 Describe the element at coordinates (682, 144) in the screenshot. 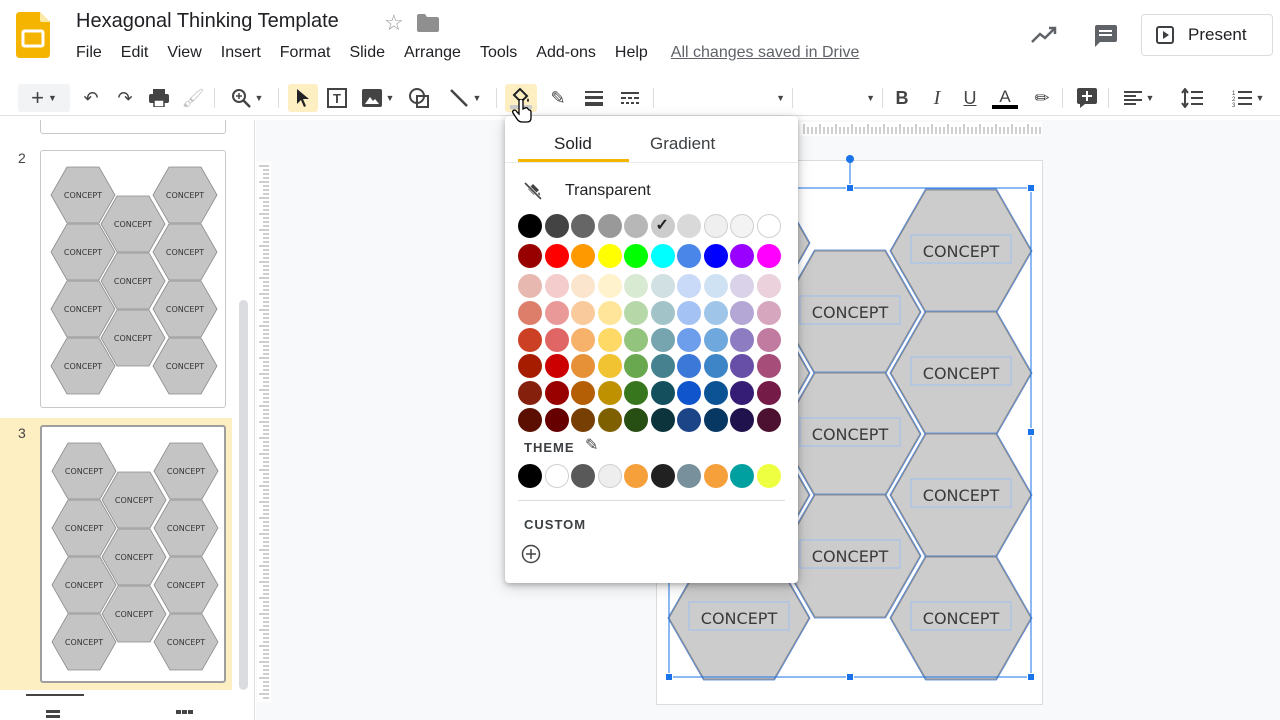

I see `tab-gradient: Gradient` at that location.